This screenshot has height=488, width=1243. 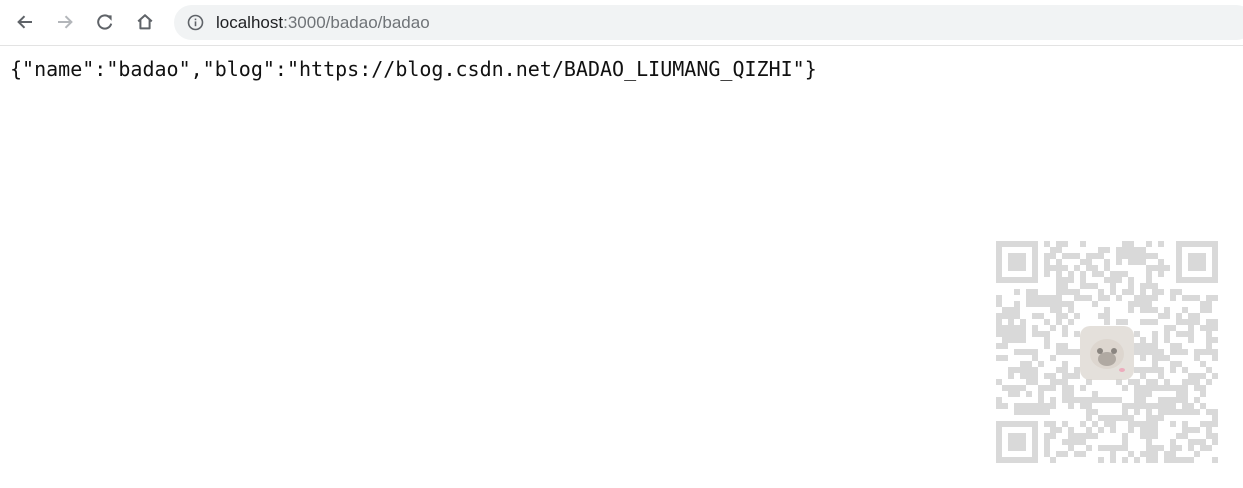 What do you see at coordinates (356, 22) in the screenshot?
I see `url-path: :3000/badao/badao` at bounding box center [356, 22].